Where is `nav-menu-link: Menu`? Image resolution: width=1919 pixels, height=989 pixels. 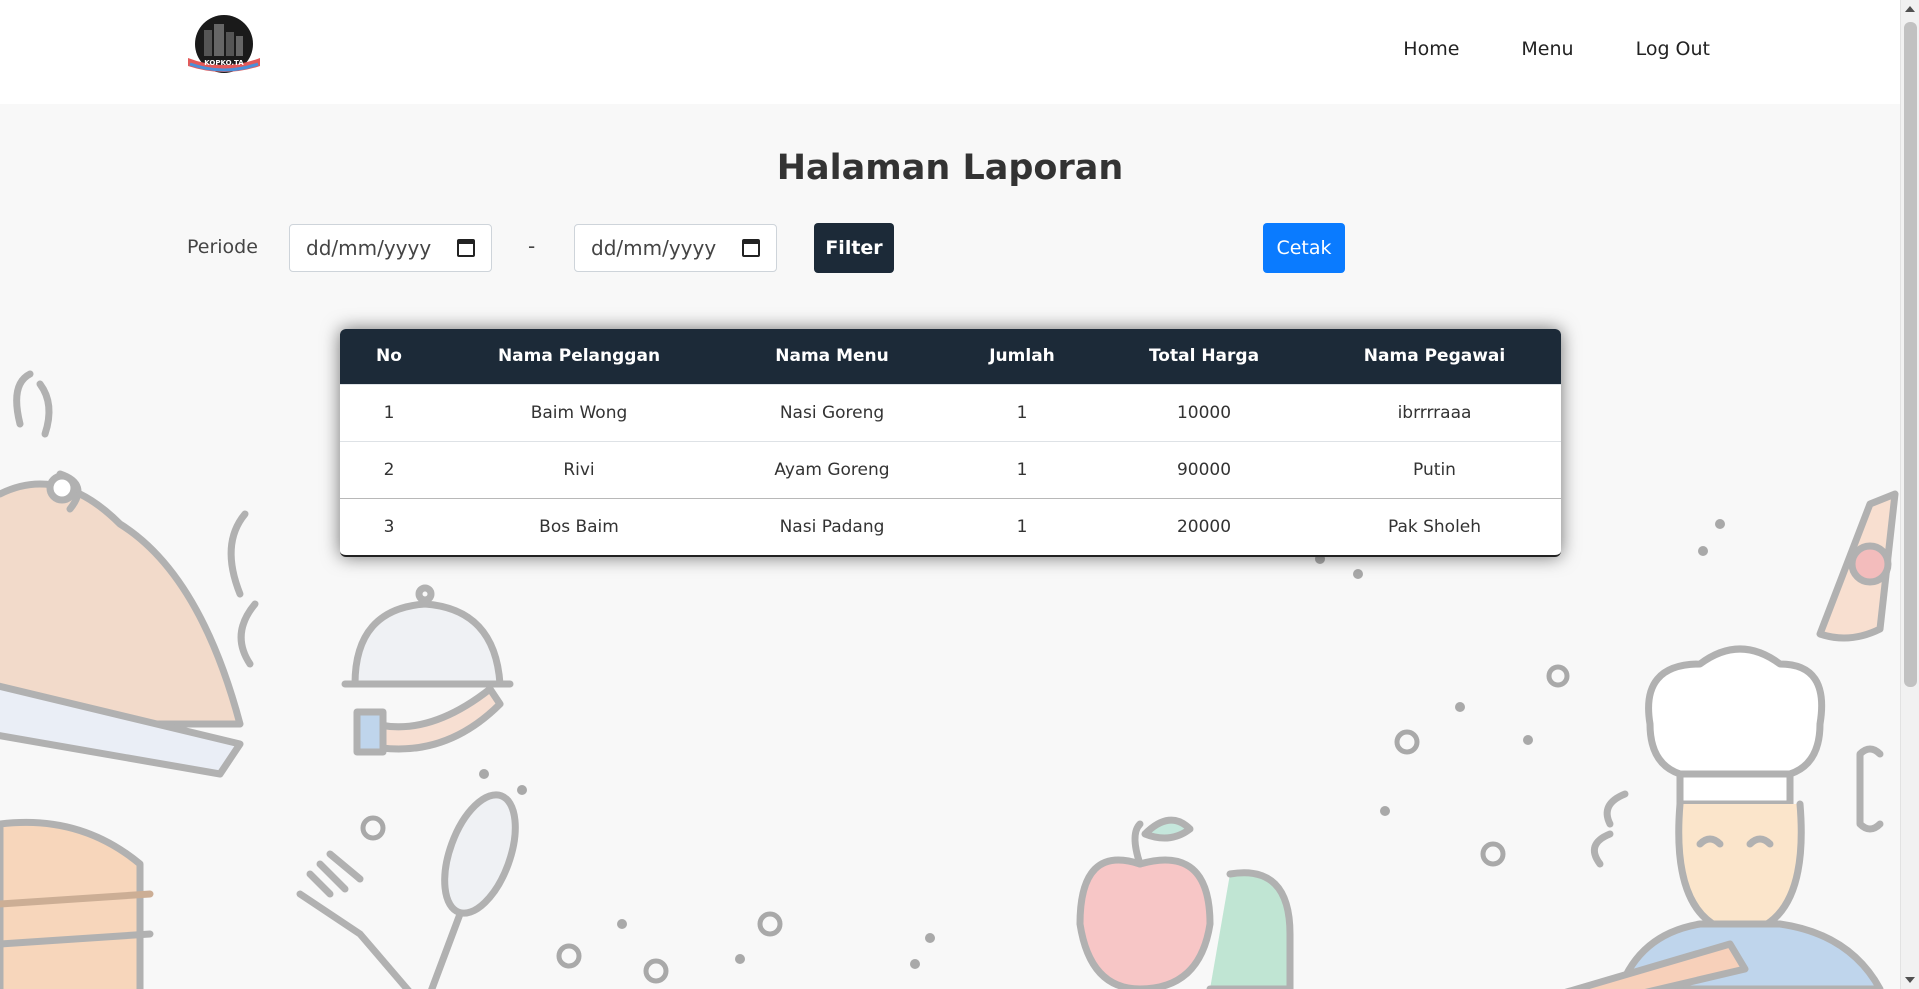
nav-menu-link: Menu is located at coordinates (1547, 49).